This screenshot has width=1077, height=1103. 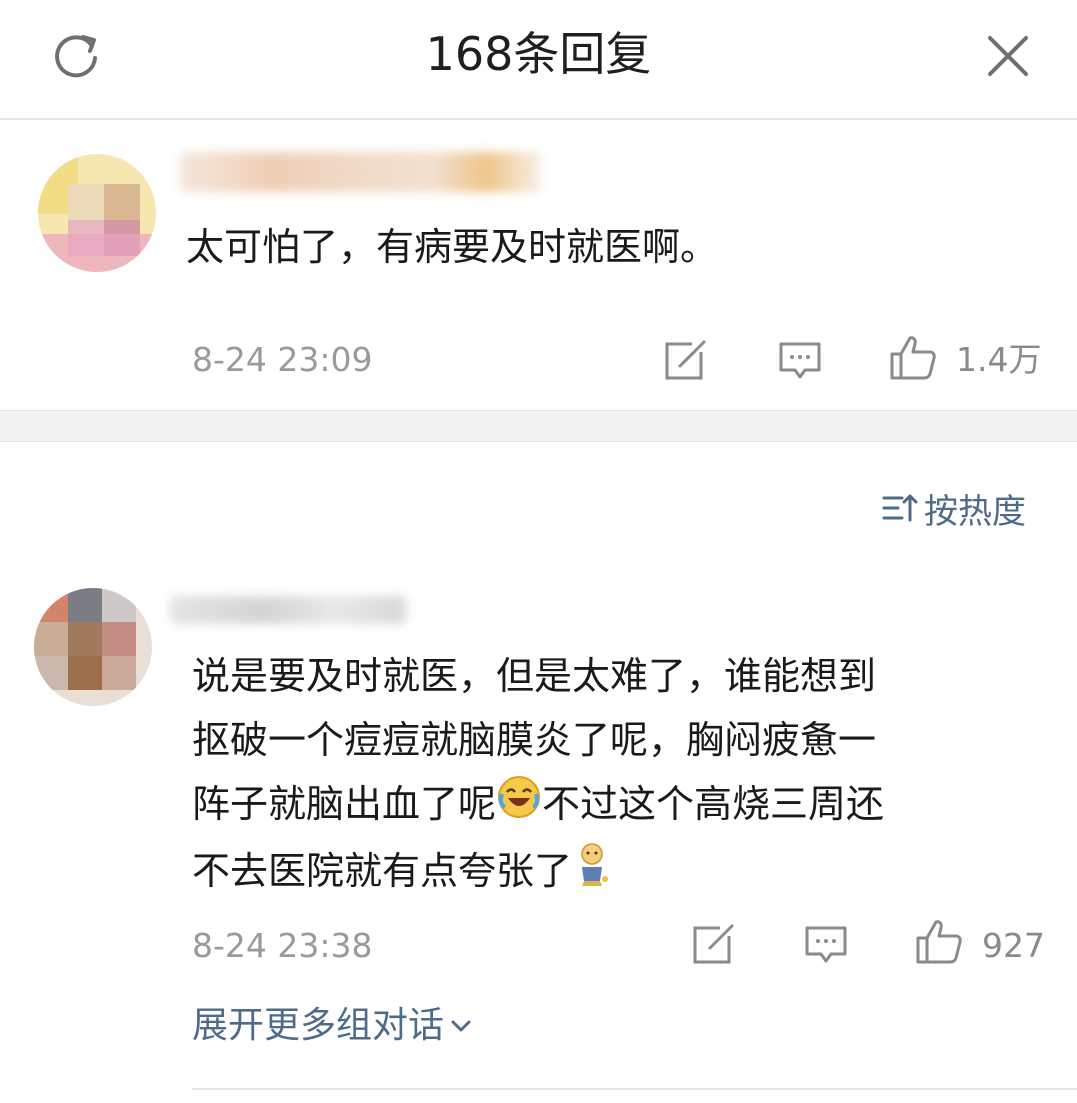 What do you see at coordinates (592, 873) in the screenshot?
I see `figure-emoji-icon` at bounding box center [592, 873].